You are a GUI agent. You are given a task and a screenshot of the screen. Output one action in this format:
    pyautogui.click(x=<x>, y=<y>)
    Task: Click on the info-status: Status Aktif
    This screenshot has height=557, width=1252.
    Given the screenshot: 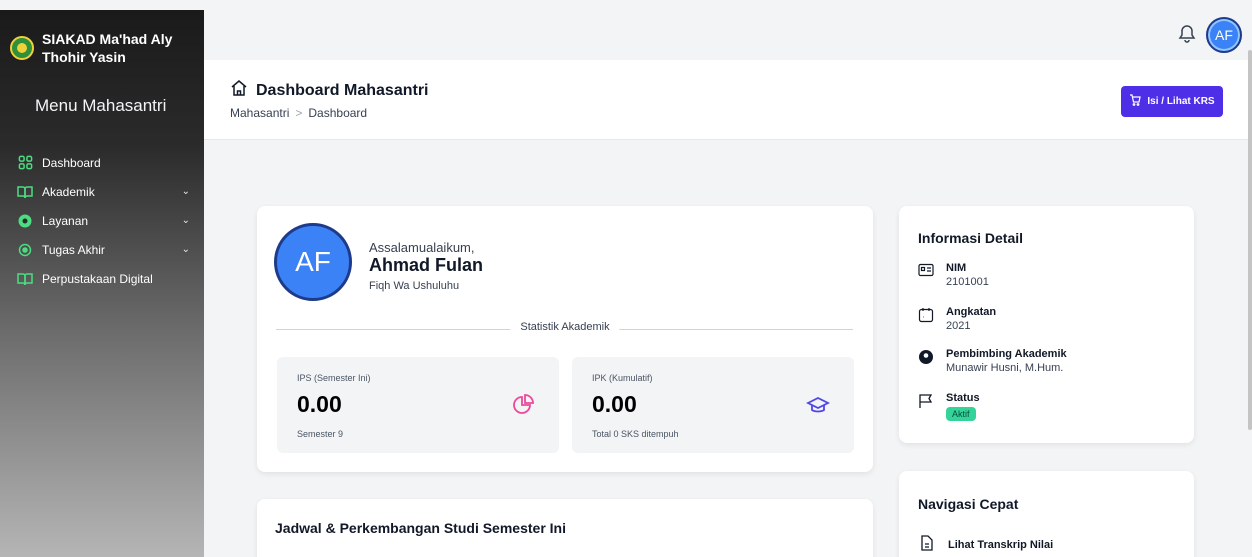 What is the action you would take?
    pyautogui.click(x=949, y=407)
    